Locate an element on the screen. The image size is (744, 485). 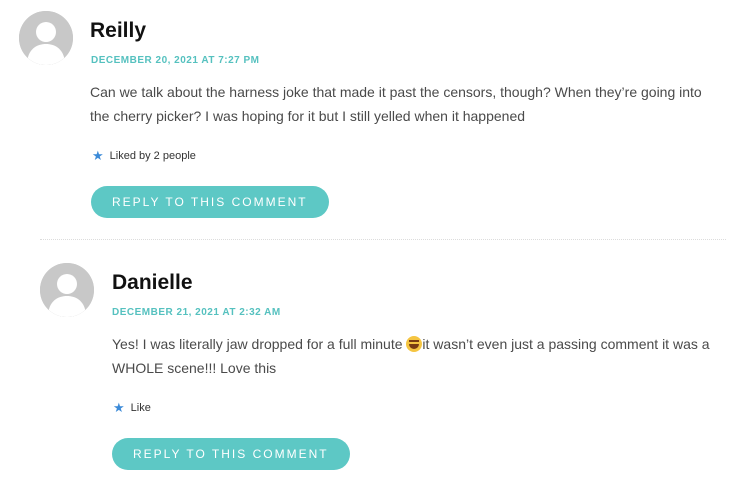
comment-date-link: DECEMBER 21, 2021 AT 2:32 AM is located at coordinates (196, 312).